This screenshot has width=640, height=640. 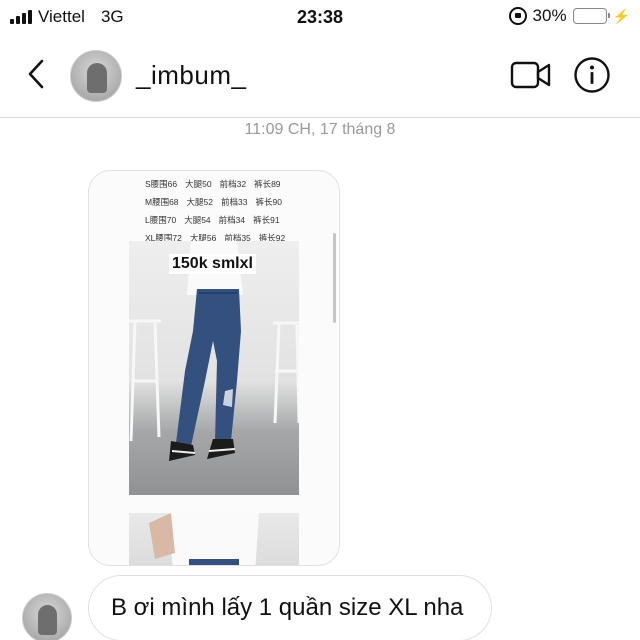 What do you see at coordinates (334, 278) in the screenshot?
I see `image-scroll-indicator` at bounding box center [334, 278].